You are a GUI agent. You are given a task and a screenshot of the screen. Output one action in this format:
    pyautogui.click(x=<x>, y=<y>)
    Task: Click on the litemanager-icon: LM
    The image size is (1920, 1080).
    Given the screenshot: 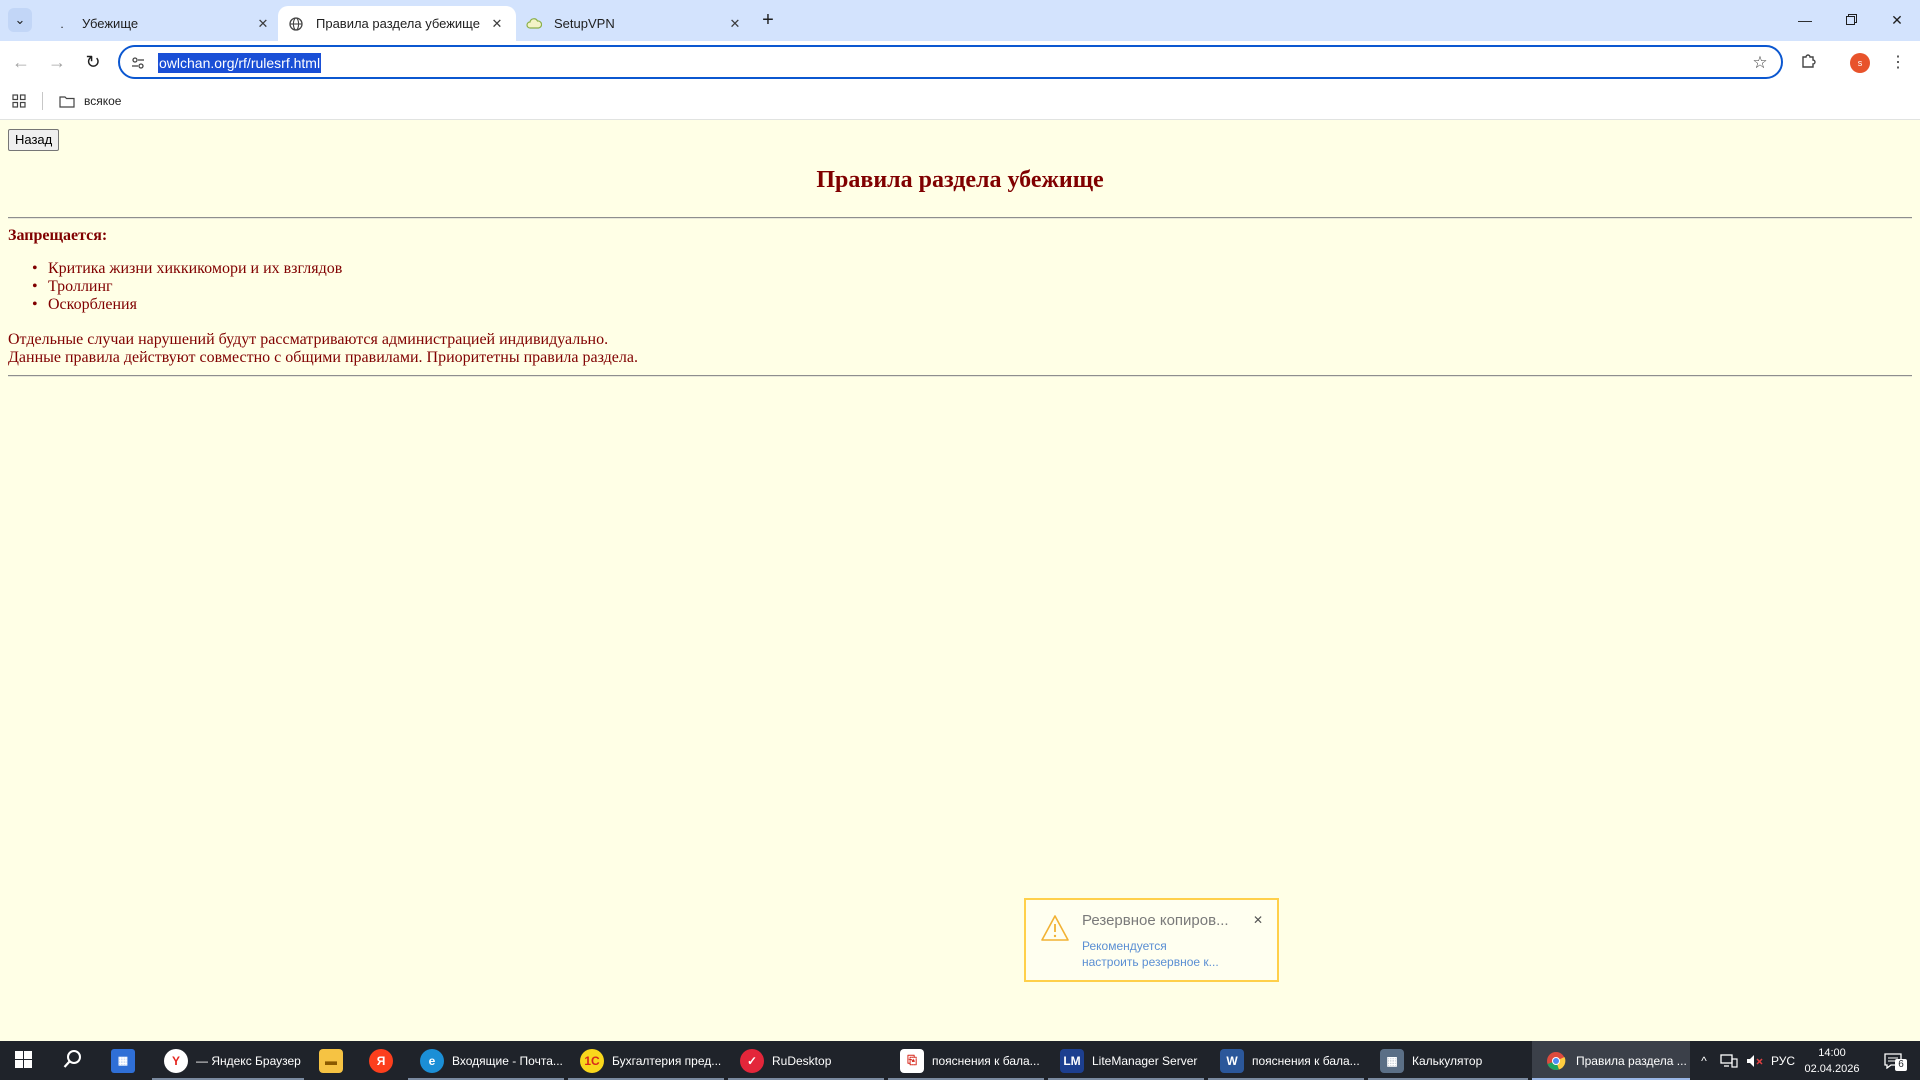 What is the action you would take?
    pyautogui.click(x=1072, y=1060)
    